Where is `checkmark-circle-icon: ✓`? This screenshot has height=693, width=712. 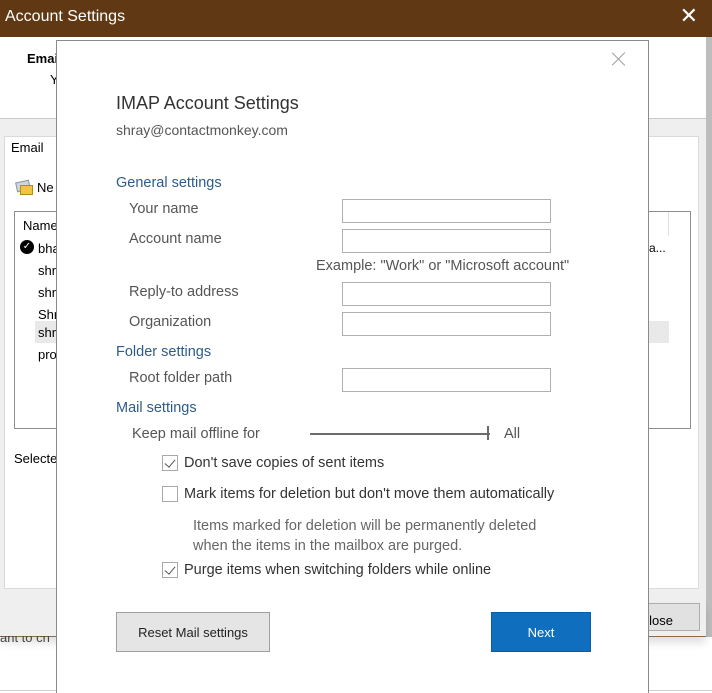 checkmark-circle-icon: ✓ is located at coordinates (27, 247).